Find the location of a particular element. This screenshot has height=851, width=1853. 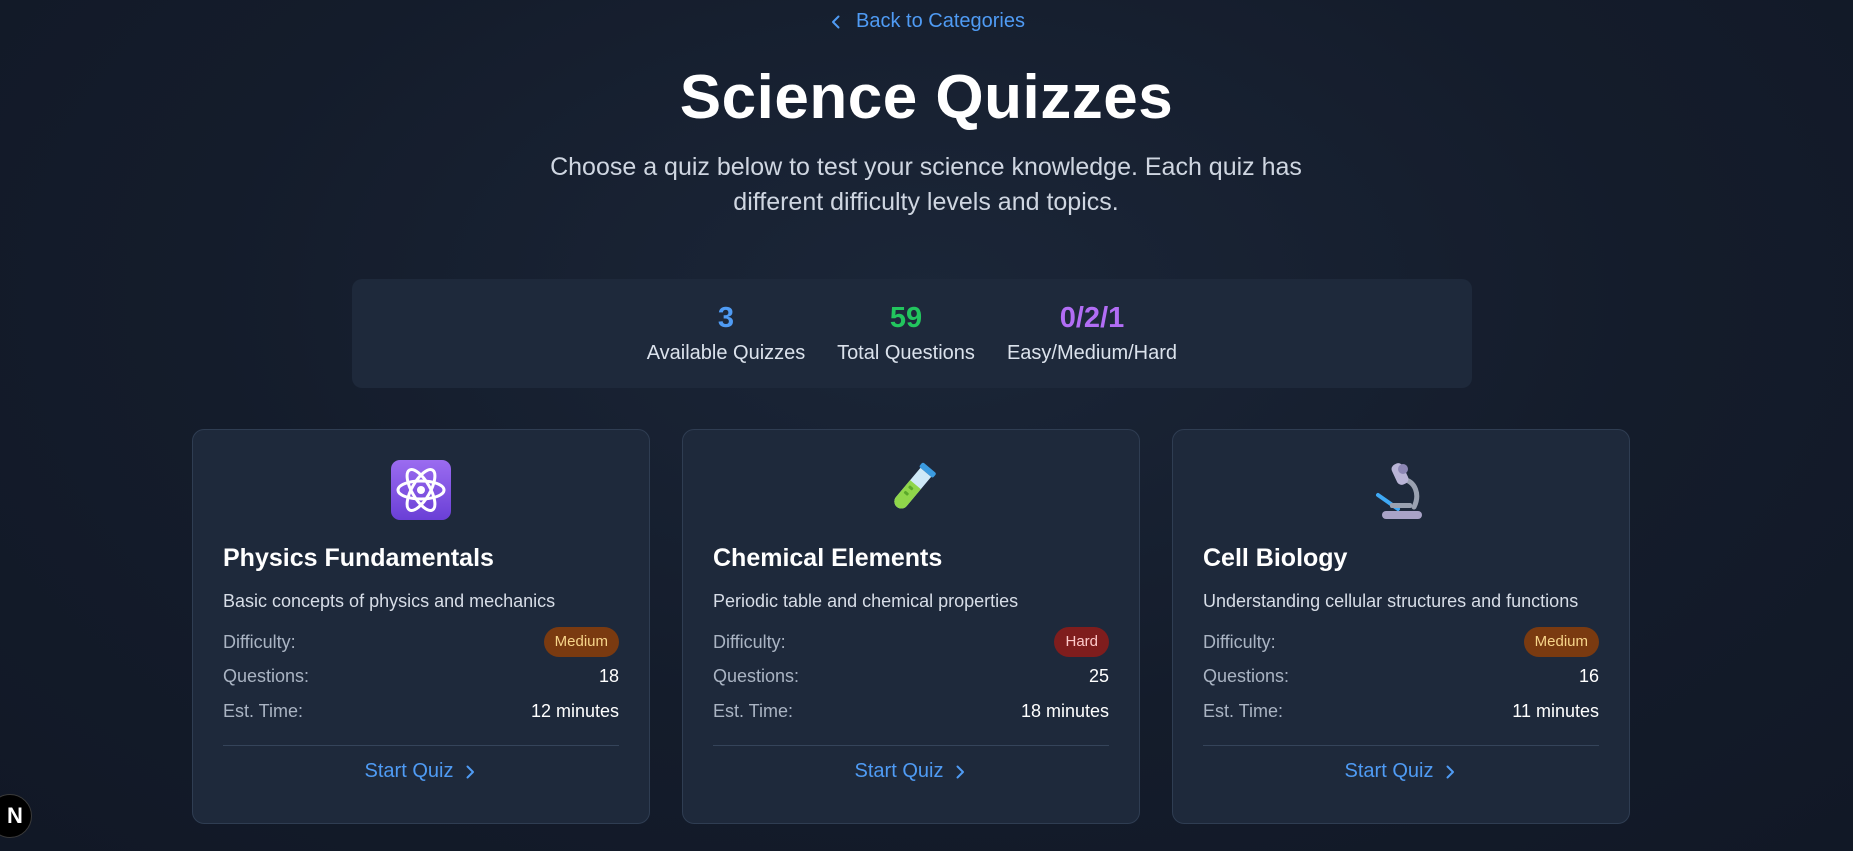

quiz-description: Basic concepts of physics and mechanics is located at coordinates (389, 601).